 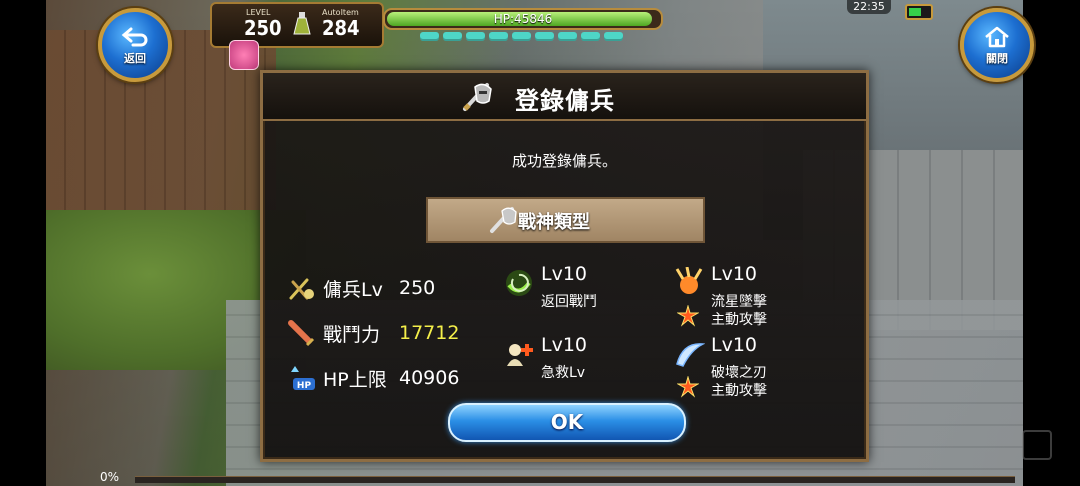 I want to click on potion-icon, so click(x=302, y=23).